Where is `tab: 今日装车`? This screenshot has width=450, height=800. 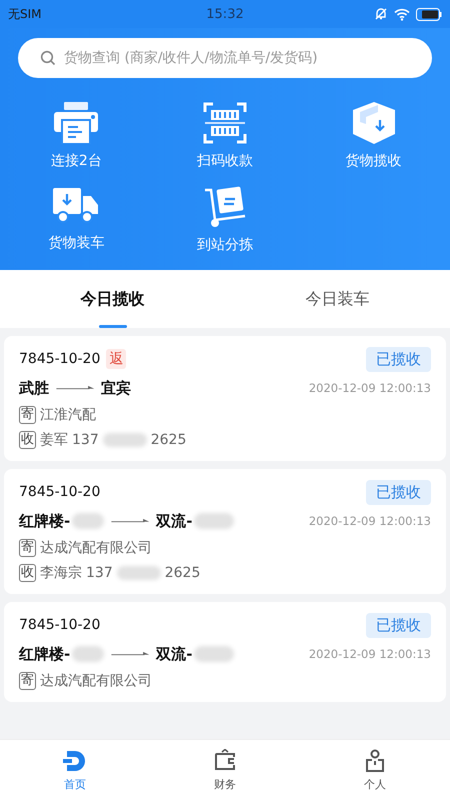 tab: 今日装车 is located at coordinates (337, 299).